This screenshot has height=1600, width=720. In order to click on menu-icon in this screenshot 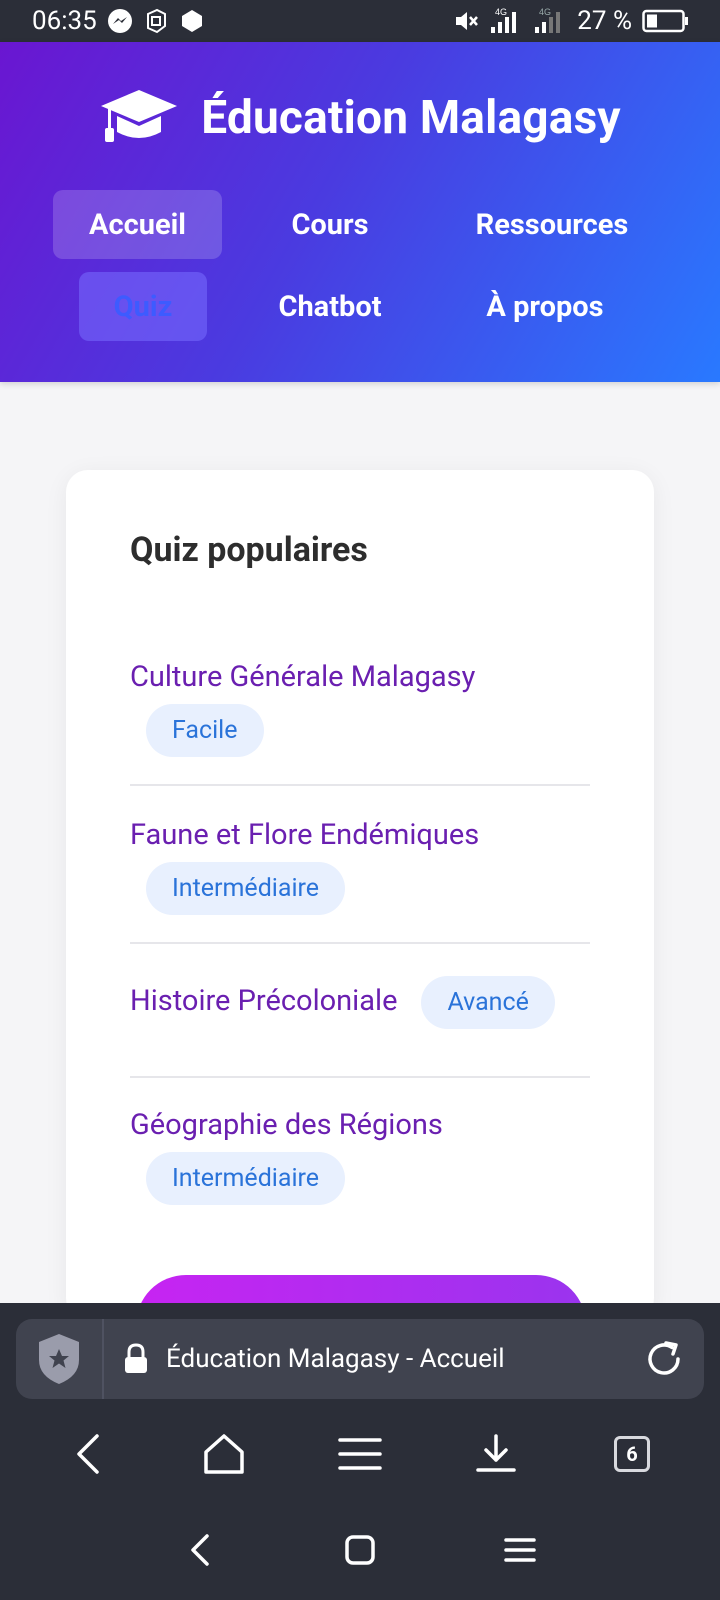, I will do `click(360, 1454)`.